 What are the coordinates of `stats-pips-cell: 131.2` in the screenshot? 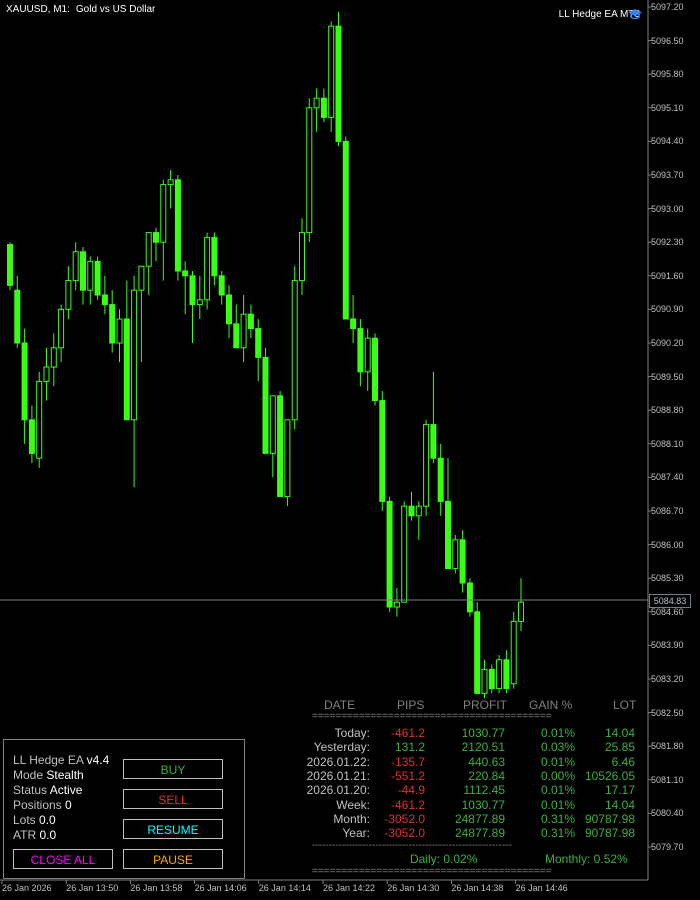 It's located at (409, 747).